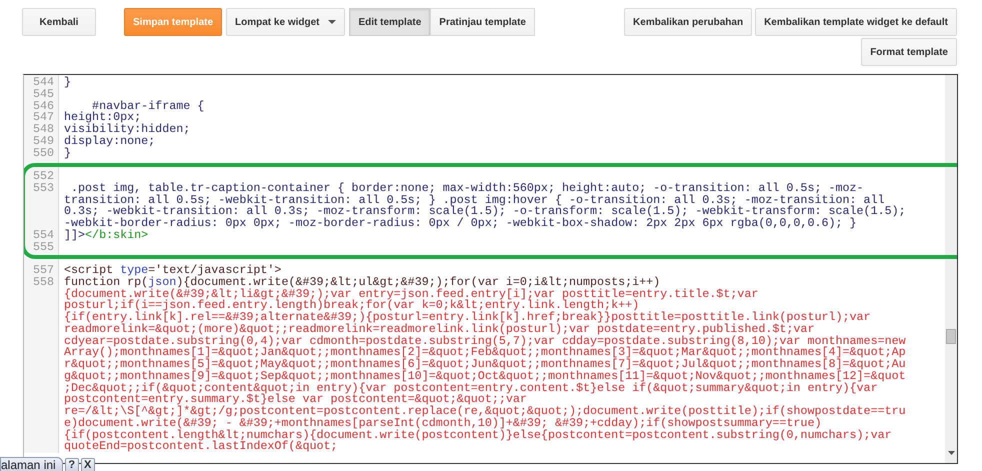  What do you see at coordinates (43, 141) in the screenshot?
I see `line-number: 549` at bounding box center [43, 141].